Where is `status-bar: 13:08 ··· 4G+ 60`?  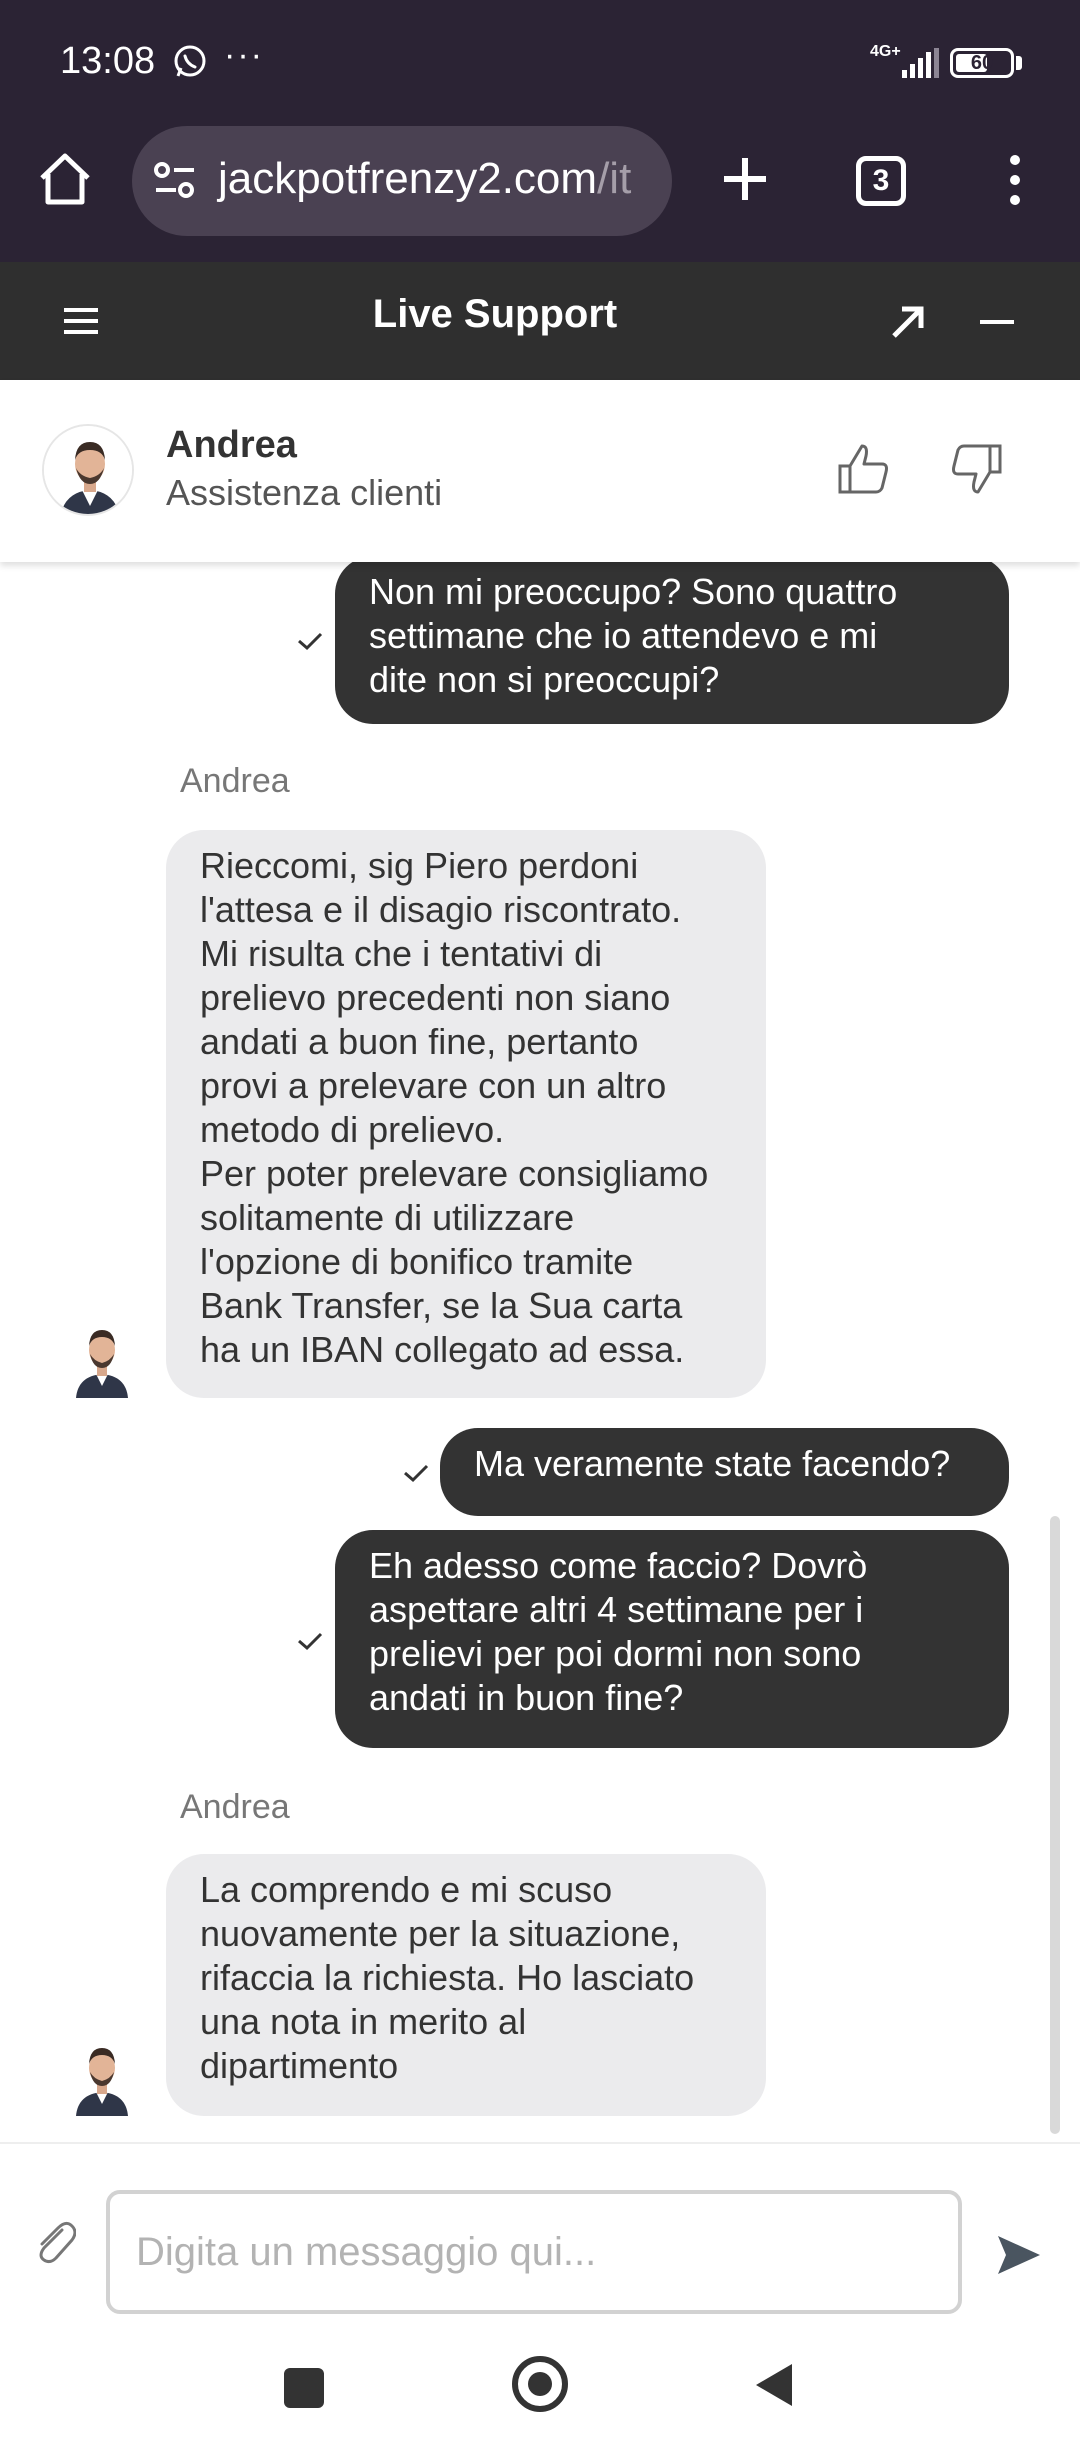 status-bar: 13:08 ··· 4G+ 60 is located at coordinates (540, 60).